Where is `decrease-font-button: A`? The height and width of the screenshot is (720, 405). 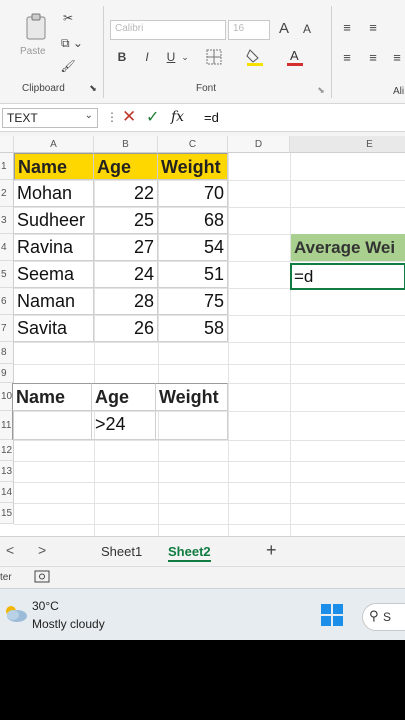 decrease-font-button: A is located at coordinates (307, 29).